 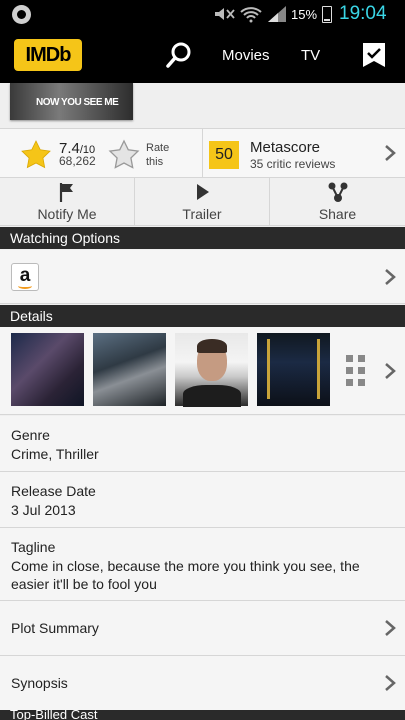 What do you see at coordinates (202, 316) in the screenshot?
I see `section-header-details: Details` at bounding box center [202, 316].